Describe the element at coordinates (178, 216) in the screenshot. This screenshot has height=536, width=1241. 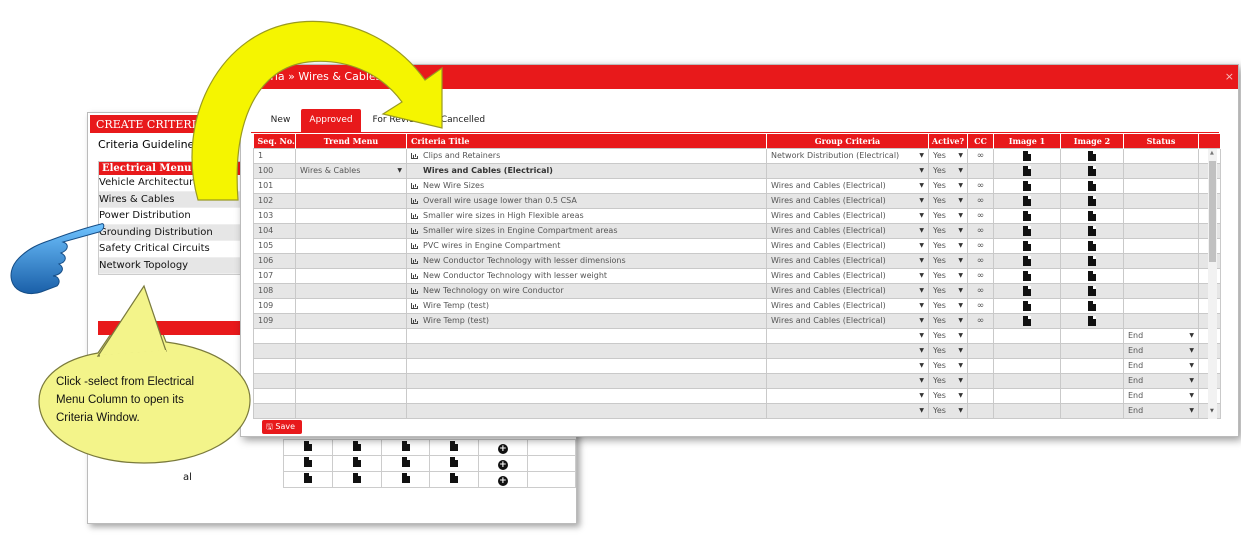
I see `menu-item-power-distribution: Power Distribution` at that location.